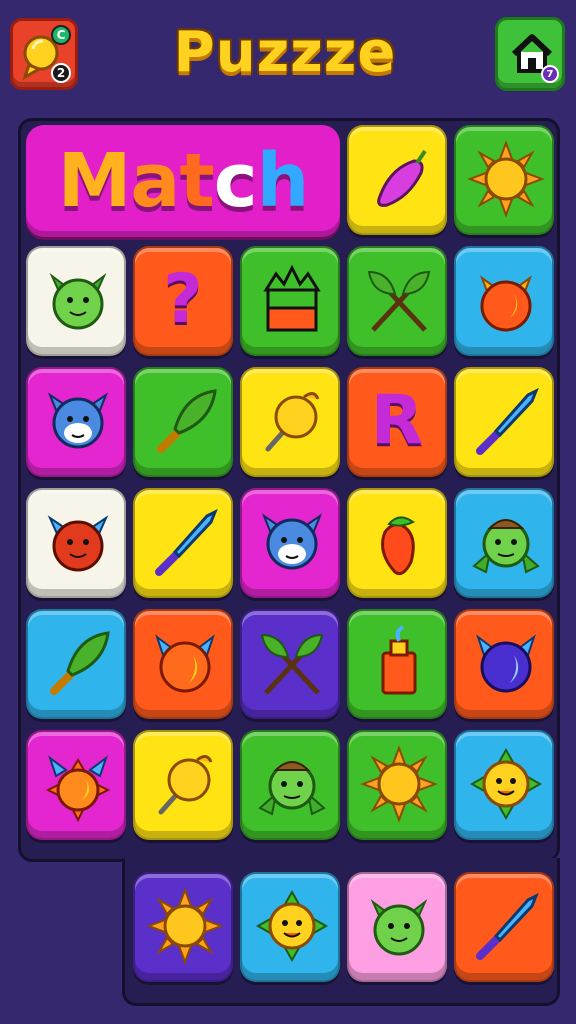  What do you see at coordinates (61, 73) in the screenshot?
I see `hint-count-badge: 2` at bounding box center [61, 73].